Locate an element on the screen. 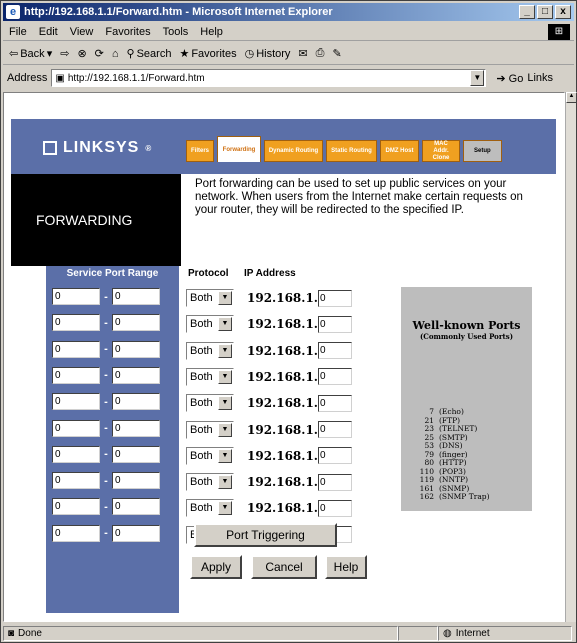 The width and height of the screenshot is (577, 643). menu-favorites: Favorites is located at coordinates (127, 32).